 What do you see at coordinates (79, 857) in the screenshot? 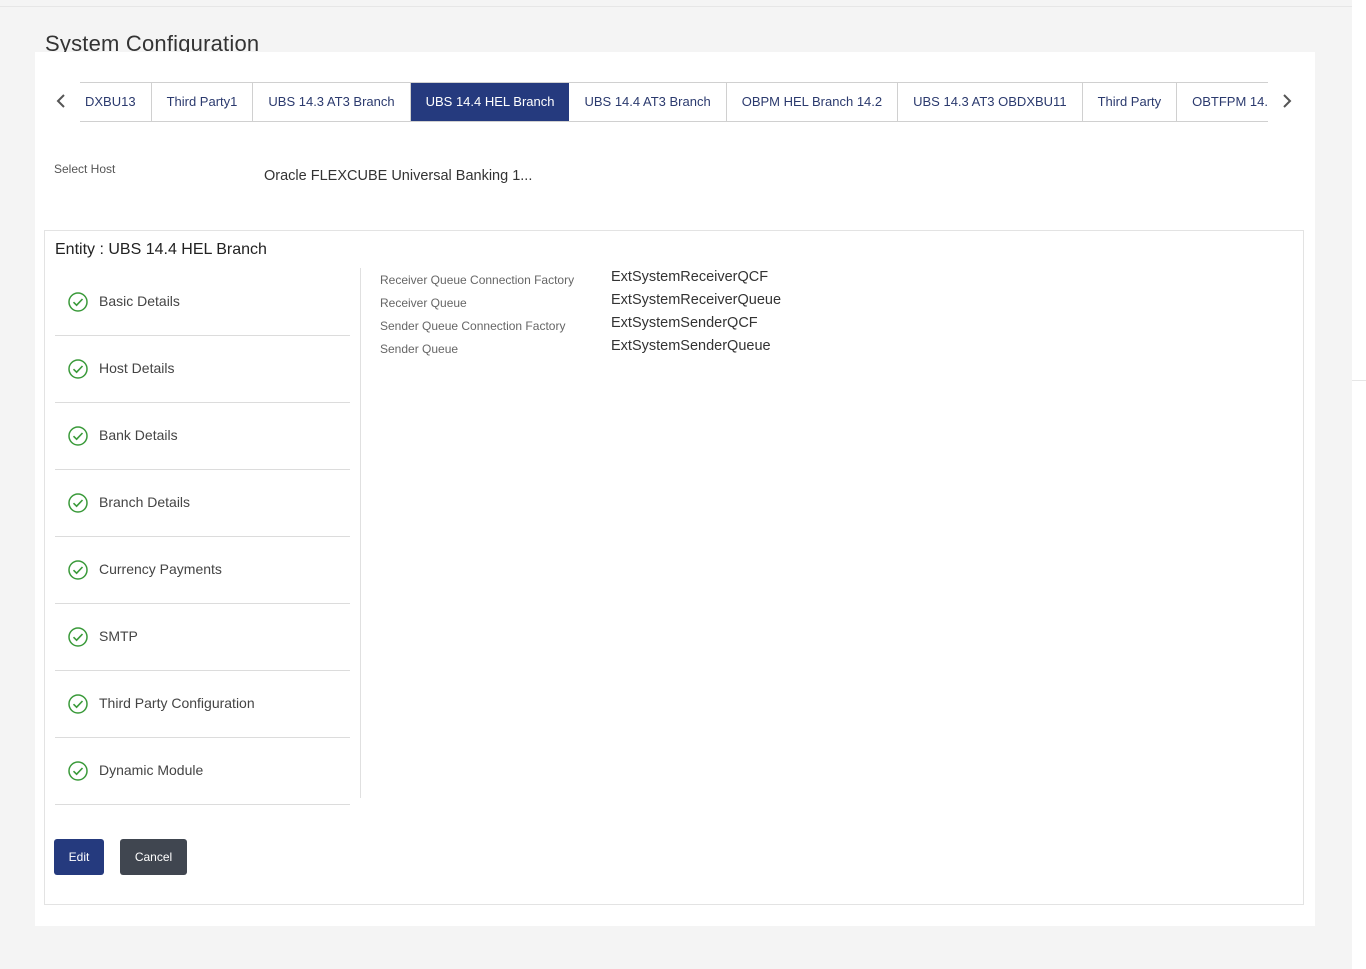
I see `edit-button: Edit` at bounding box center [79, 857].